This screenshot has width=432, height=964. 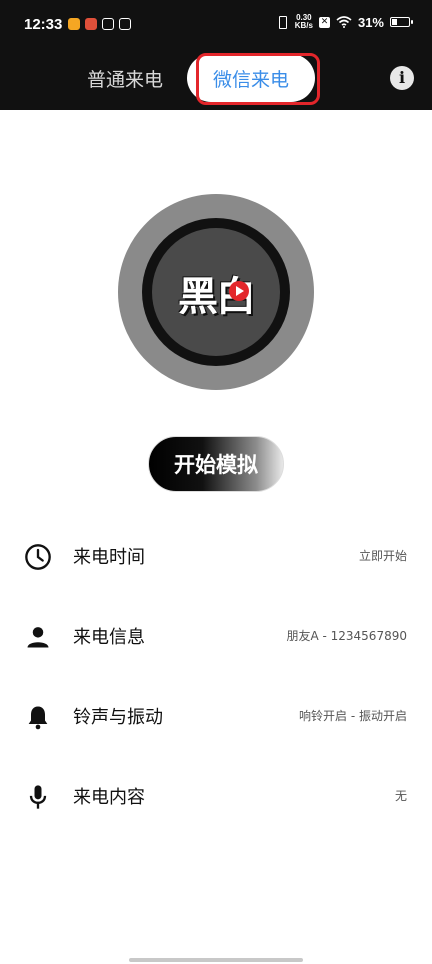 I want to click on app-logo: 黑白, so click(x=216, y=292).